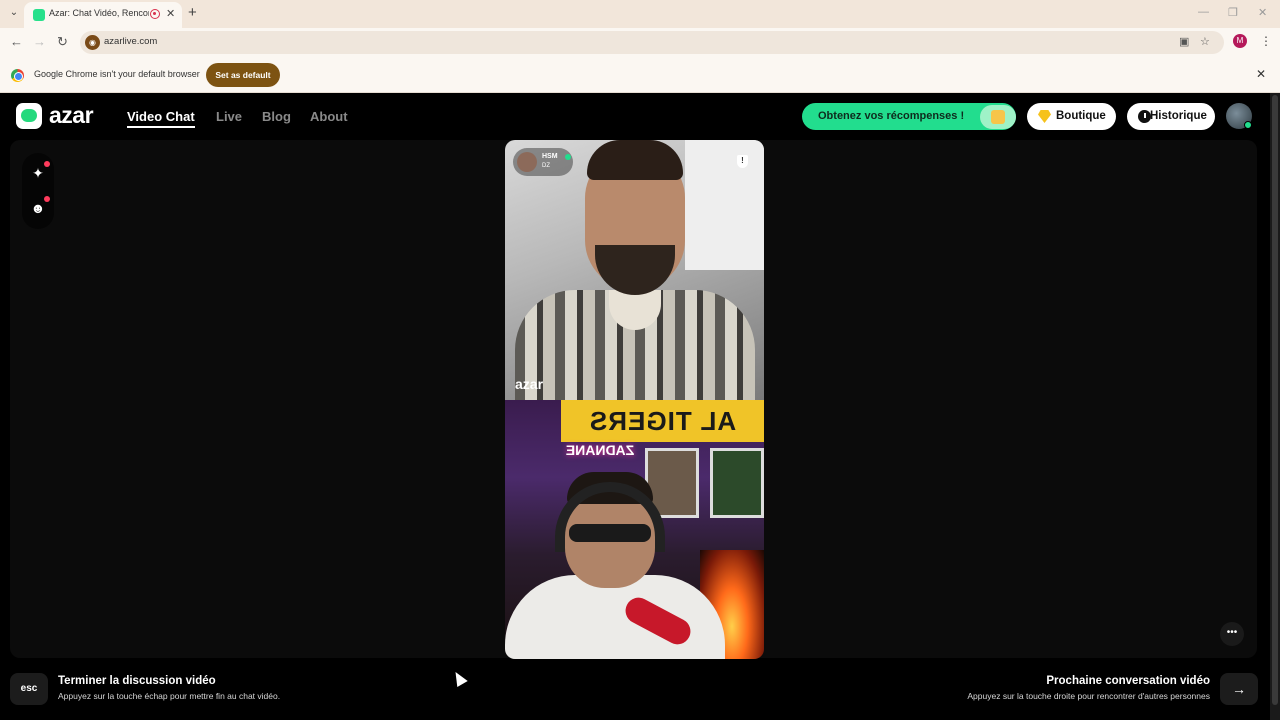 The width and height of the screenshot is (1280, 720). I want to click on infobar-message: Google Chrome isn't your default browser, so click(117, 74).